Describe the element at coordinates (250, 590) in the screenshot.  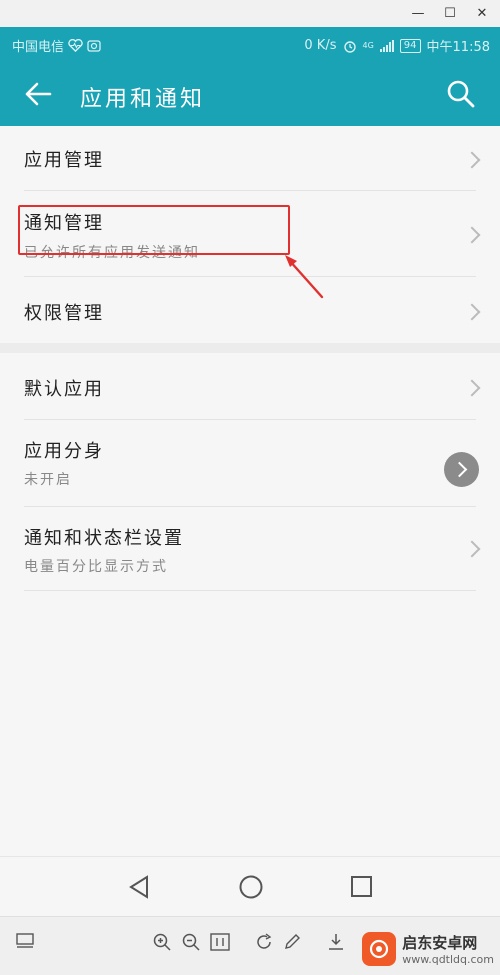
I see `divider` at that location.